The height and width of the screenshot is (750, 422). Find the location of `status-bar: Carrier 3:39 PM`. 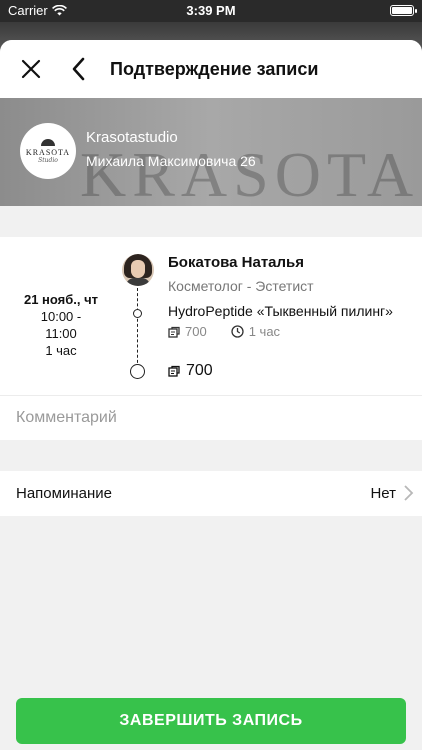

status-bar: Carrier 3:39 PM is located at coordinates (211, 11).